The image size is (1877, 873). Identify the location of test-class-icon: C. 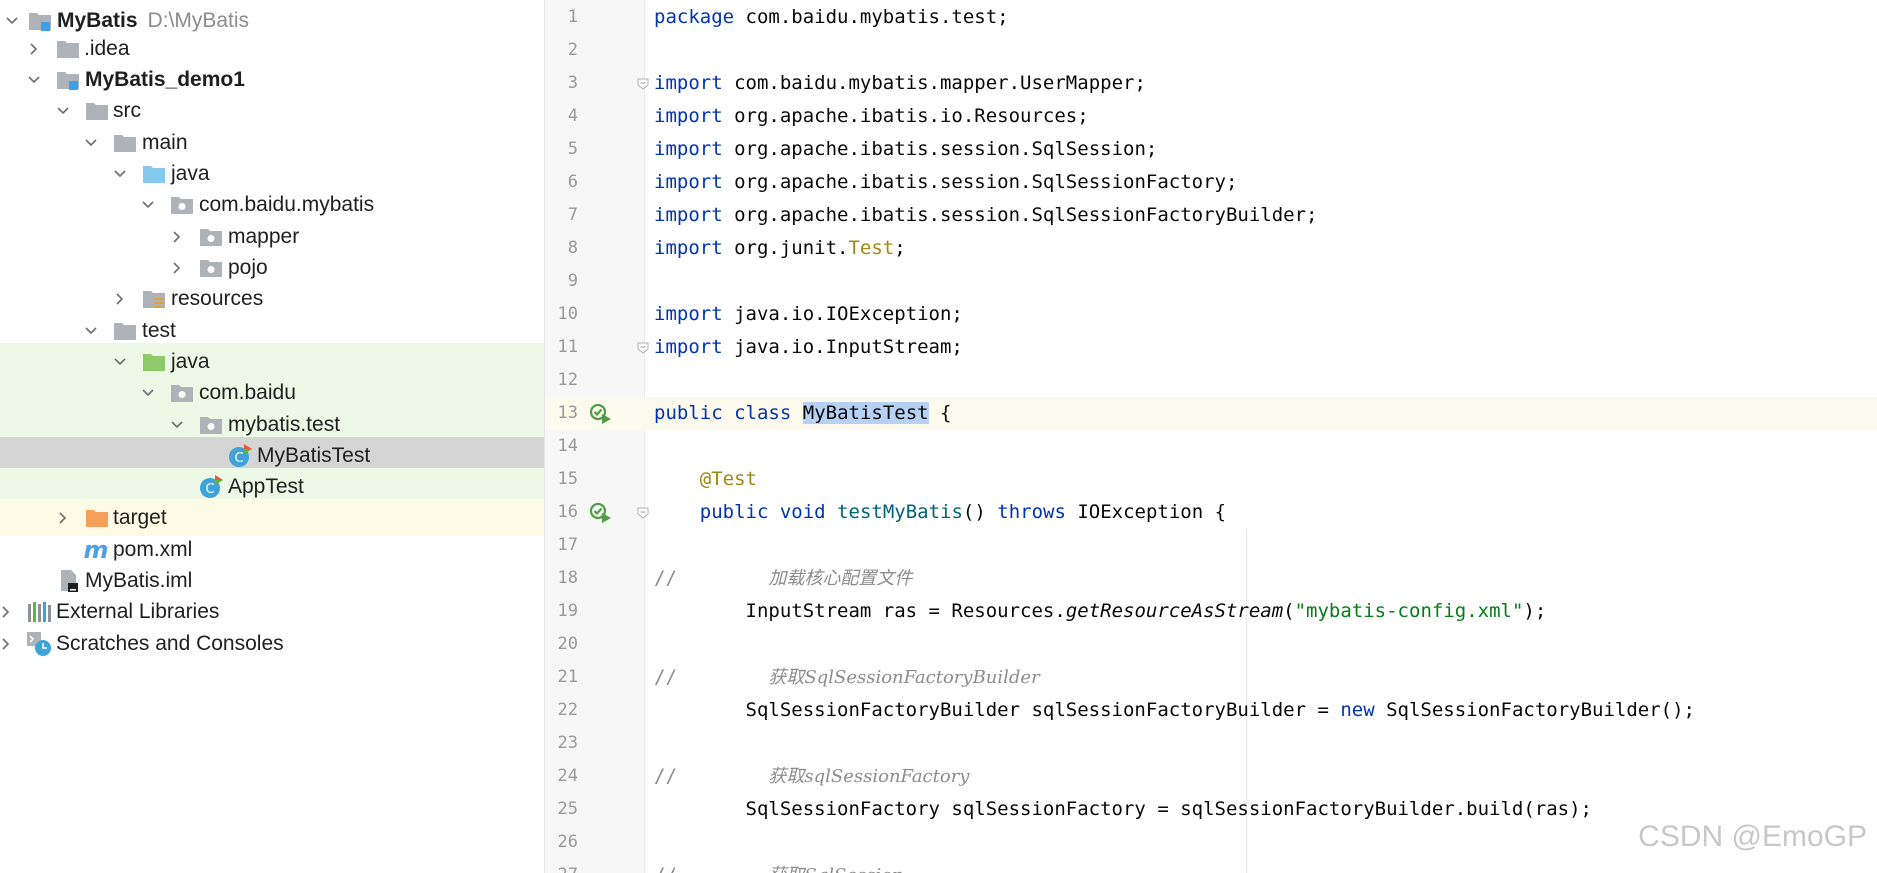
(211, 487).